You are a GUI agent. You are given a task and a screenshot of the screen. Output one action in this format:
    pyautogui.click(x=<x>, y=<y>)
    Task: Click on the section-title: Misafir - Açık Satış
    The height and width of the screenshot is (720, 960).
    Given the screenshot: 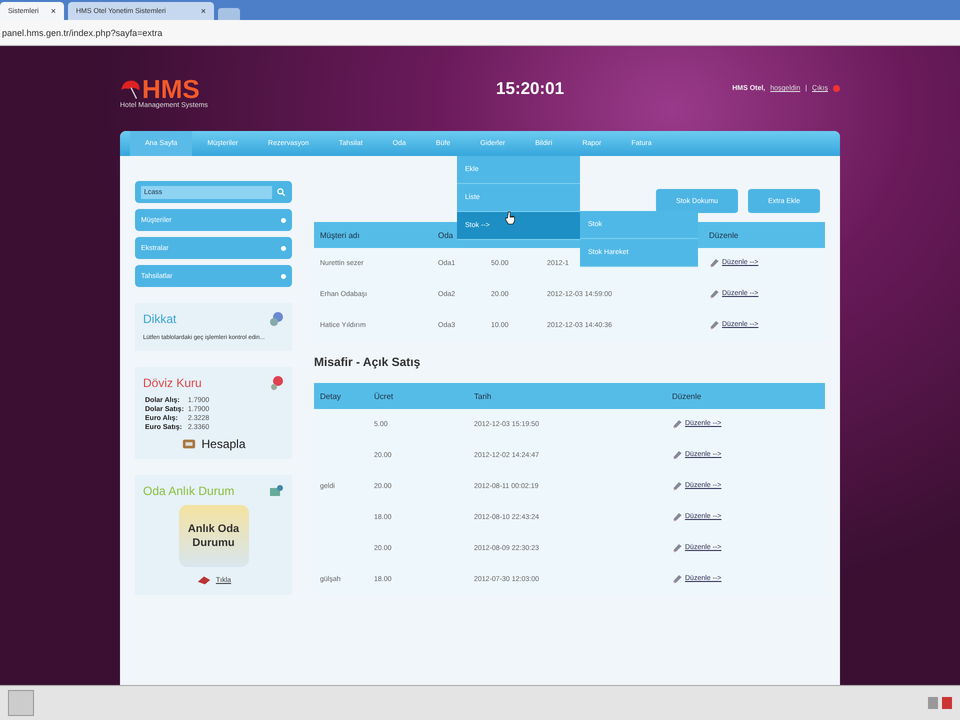 What is the action you would take?
    pyautogui.click(x=368, y=362)
    